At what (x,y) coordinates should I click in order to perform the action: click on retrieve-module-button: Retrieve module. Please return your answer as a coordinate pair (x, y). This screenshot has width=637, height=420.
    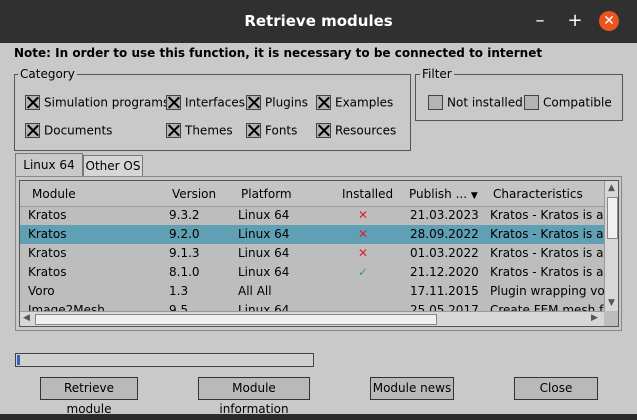
    Looking at the image, I should click on (89, 396).